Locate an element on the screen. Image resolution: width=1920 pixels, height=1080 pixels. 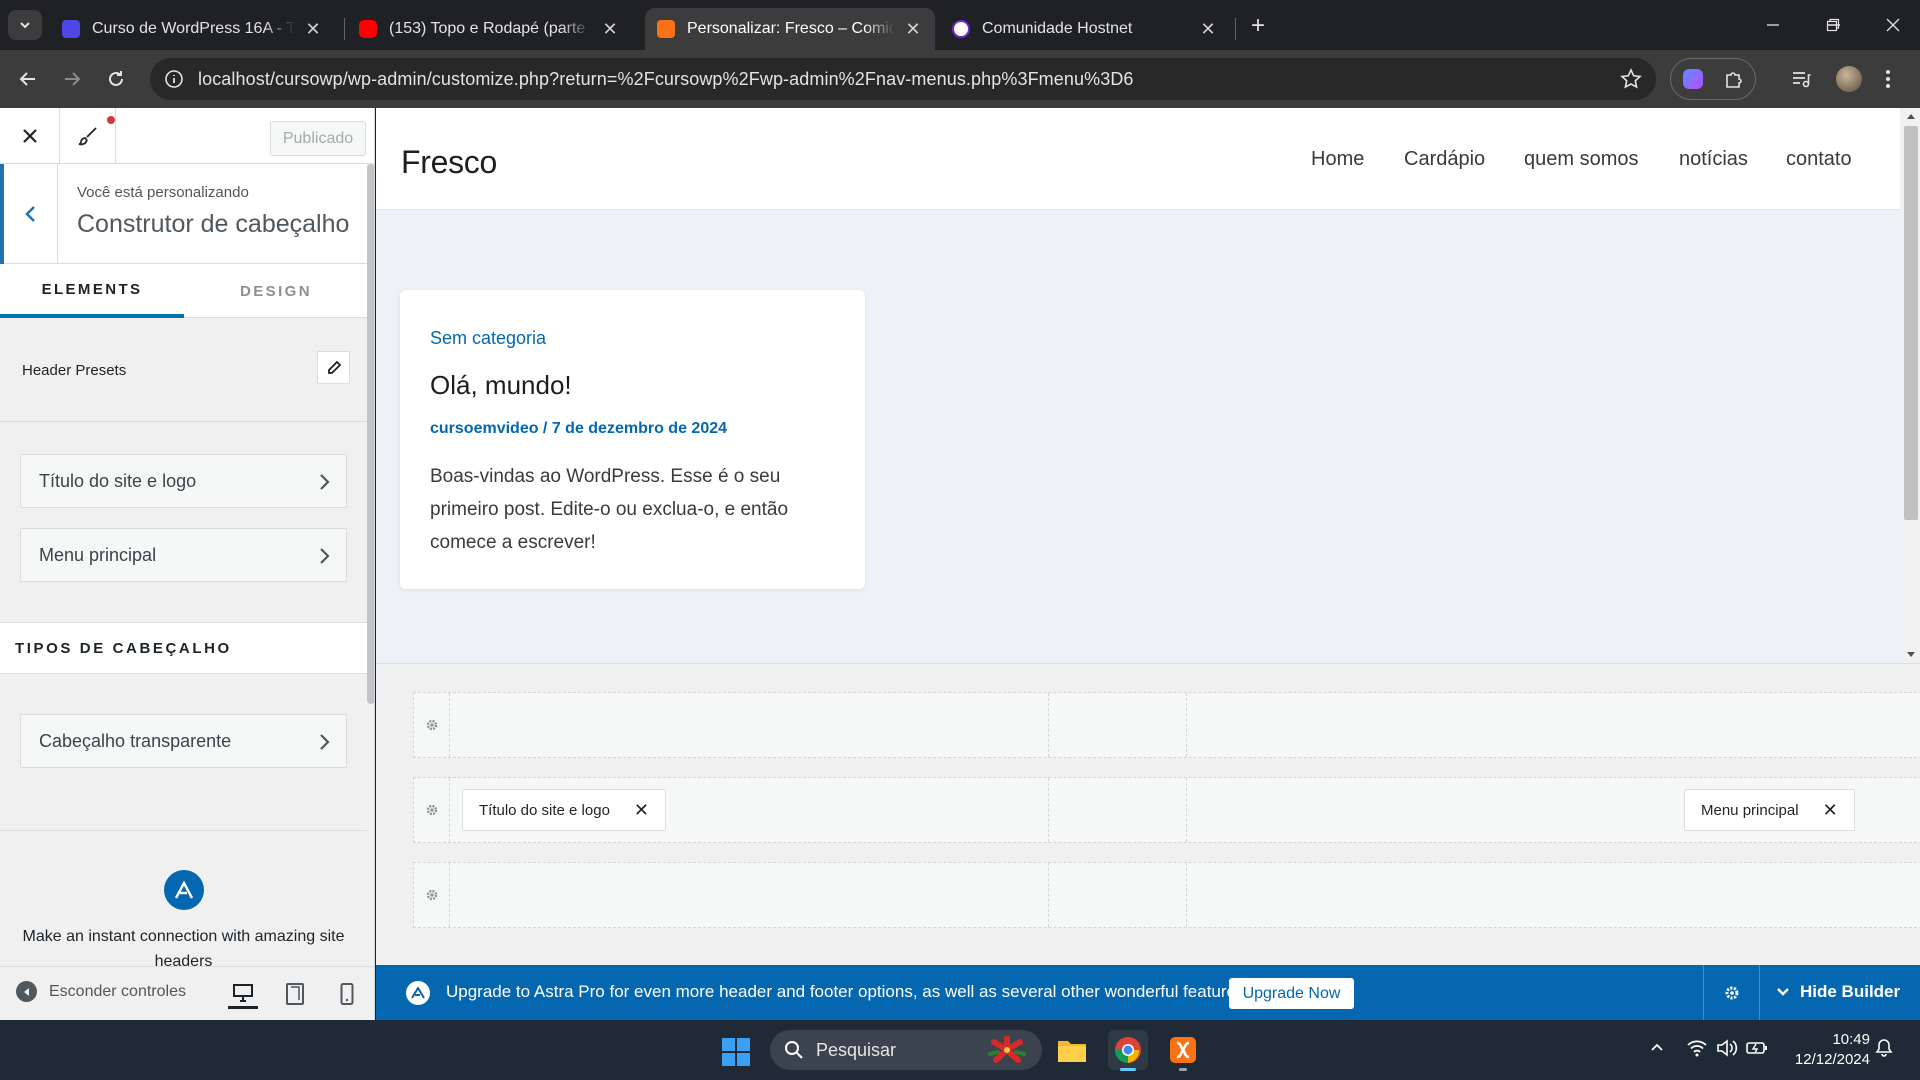
builder-row-below is located at coordinates (1166, 895).